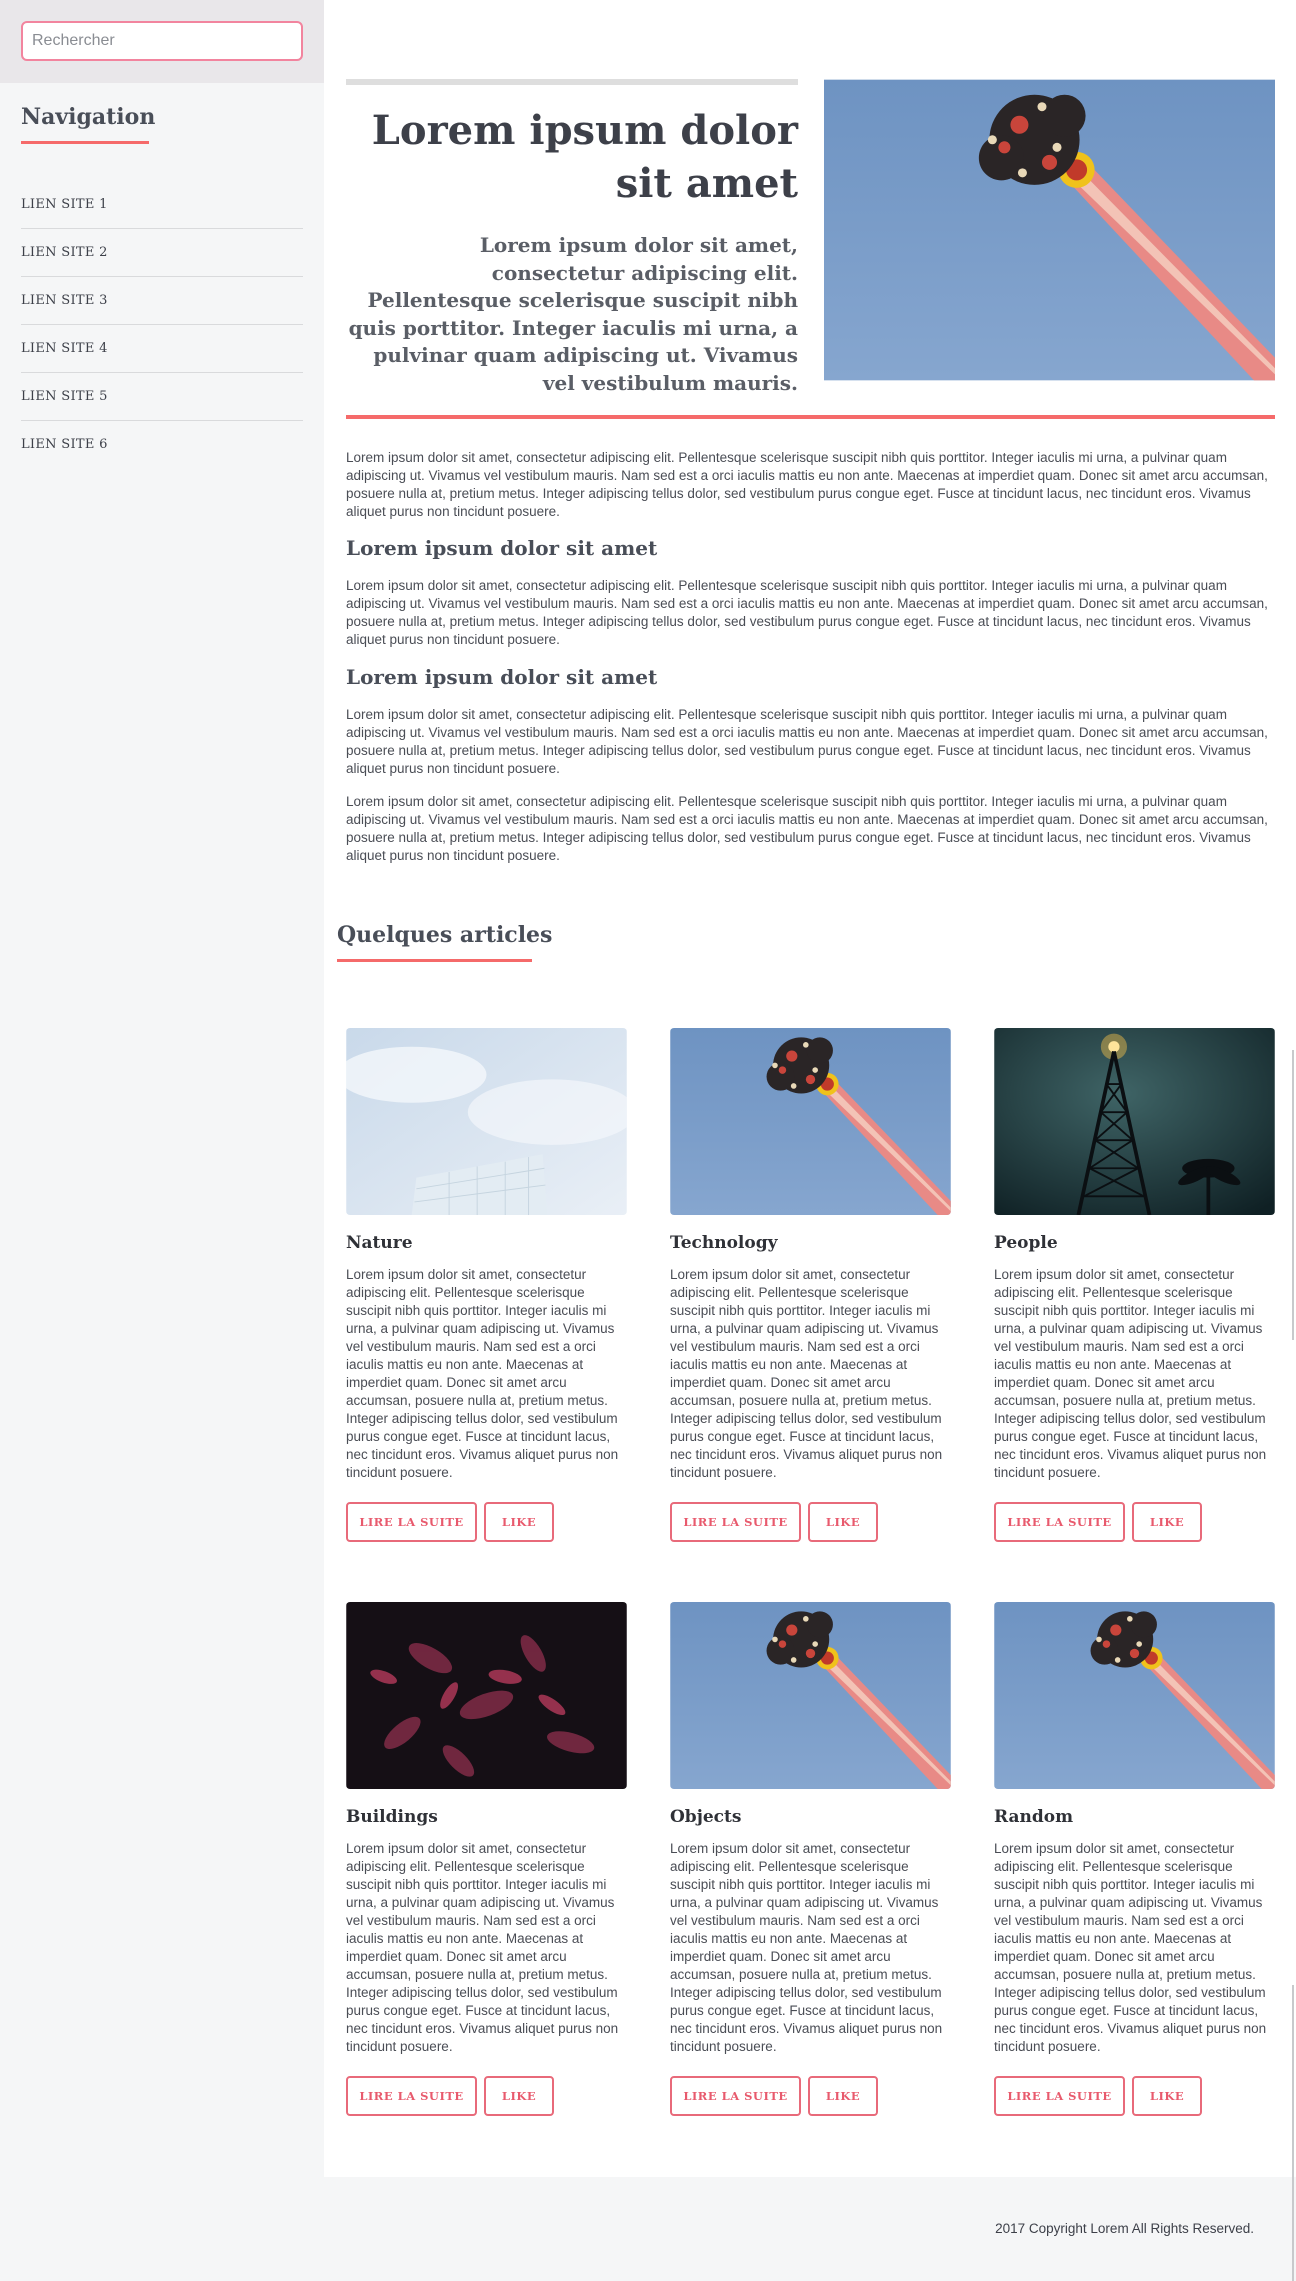 The height and width of the screenshot is (2281, 1296). I want to click on article-image-random, so click(1134, 1695).